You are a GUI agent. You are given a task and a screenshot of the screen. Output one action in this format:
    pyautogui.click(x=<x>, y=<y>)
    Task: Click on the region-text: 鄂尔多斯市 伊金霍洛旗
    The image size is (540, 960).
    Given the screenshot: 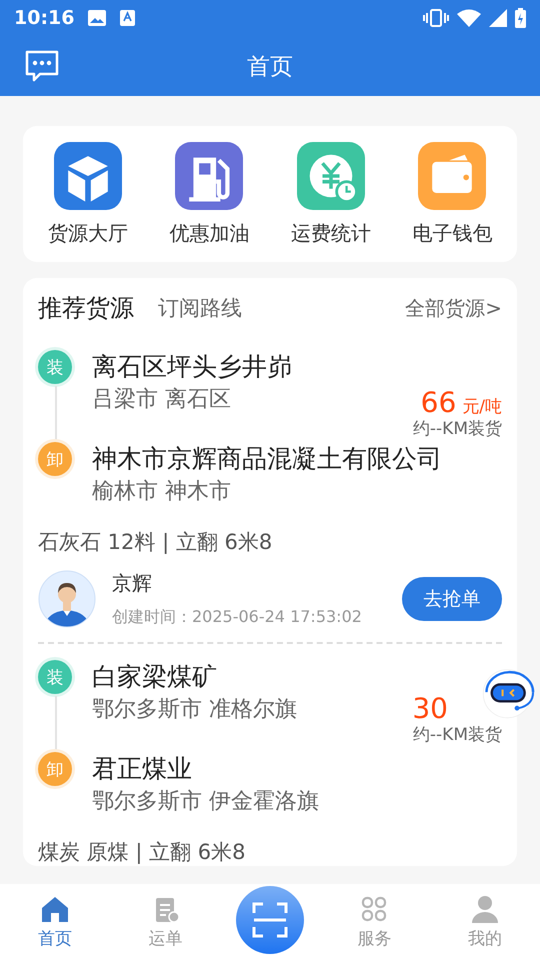 What is the action you would take?
    pyautogui.click(x=205, y=802)
    